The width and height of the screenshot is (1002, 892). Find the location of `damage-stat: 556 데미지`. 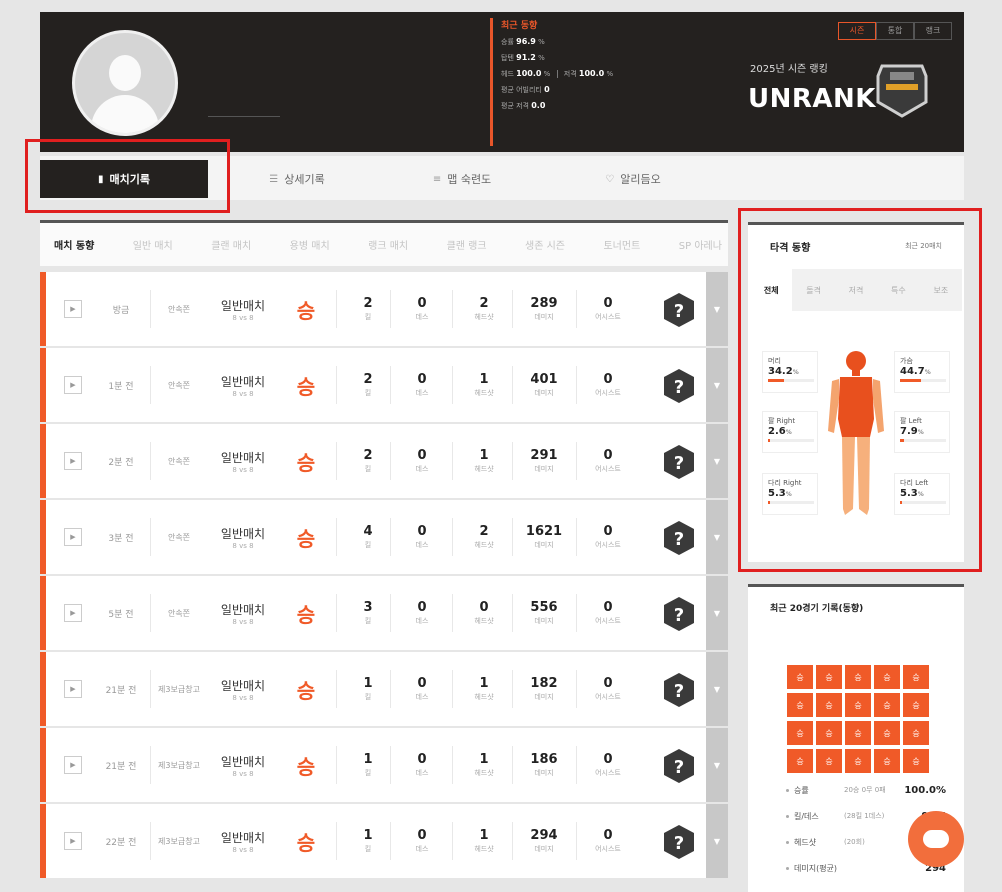

damage-stat: 556 데미지 is located at coordinates (544, 613).